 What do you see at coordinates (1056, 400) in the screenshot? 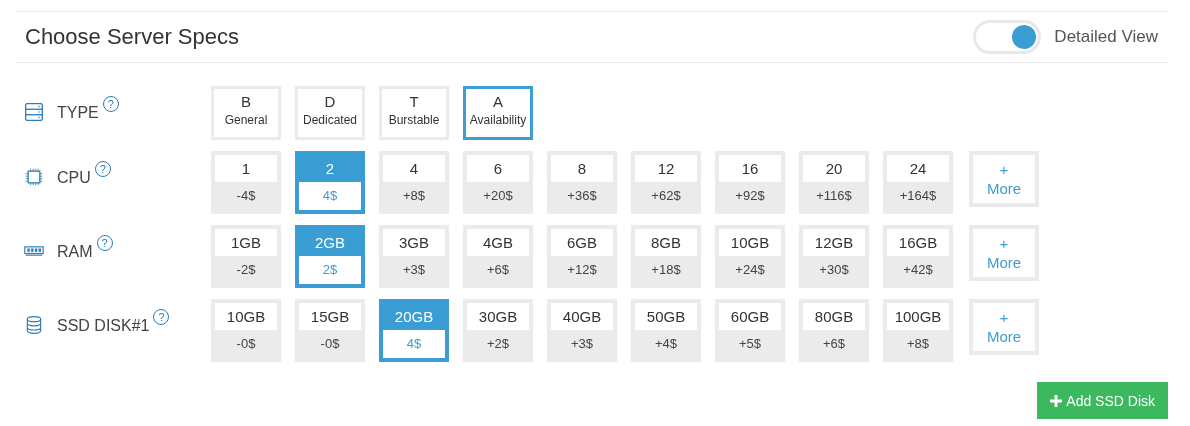
I see `plus-icon` at bounding box center [1056, 400].